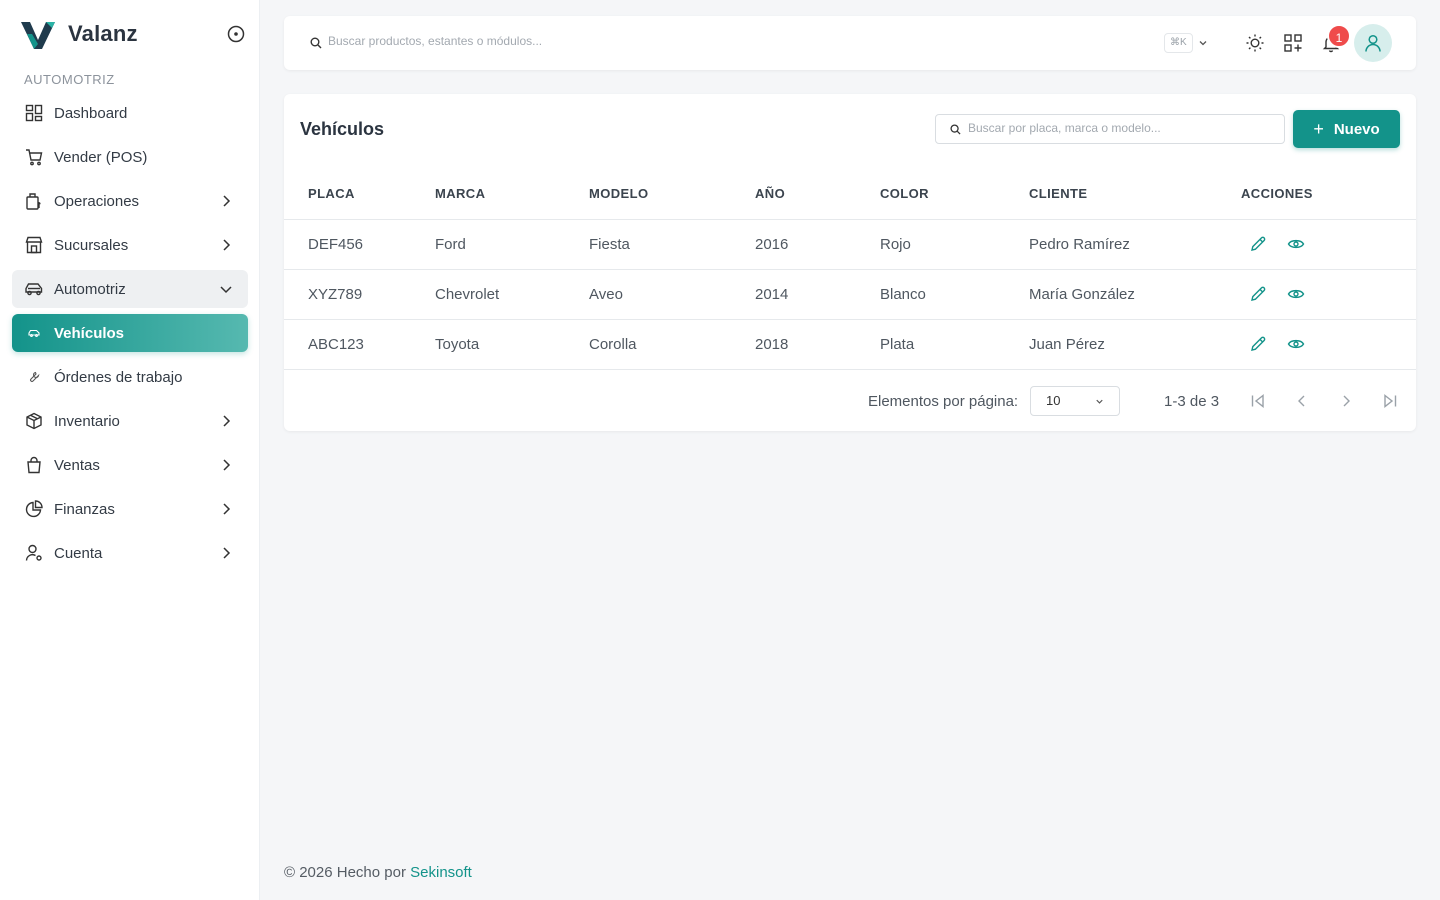 The image size is (1440, 900). What do you see at coordinates (34, 201) in the screenshot?
I see `operations-icon` at bounding box center [34, 201].